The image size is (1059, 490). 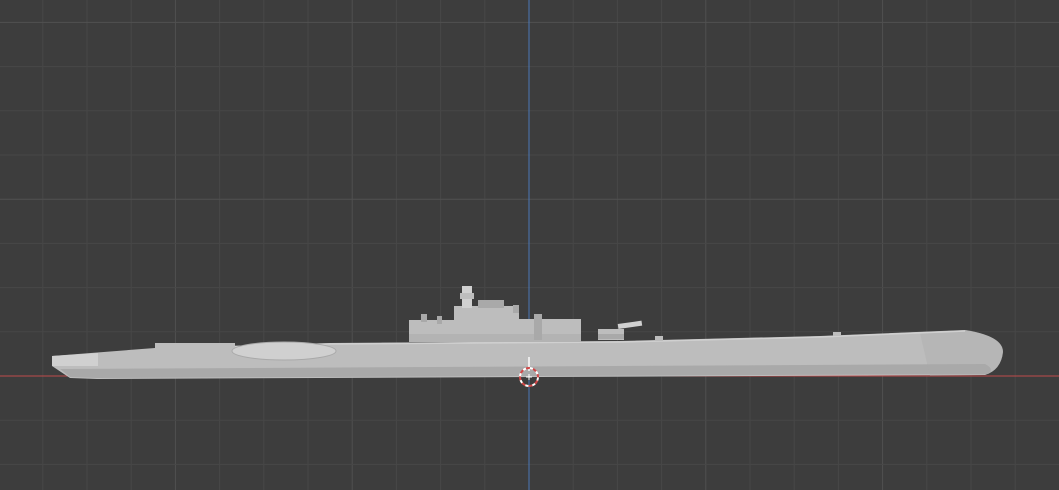 What do you see at coordinates (424, 318) in the screenshot?
I see `antenna-block` at bounding box center [424, 318].